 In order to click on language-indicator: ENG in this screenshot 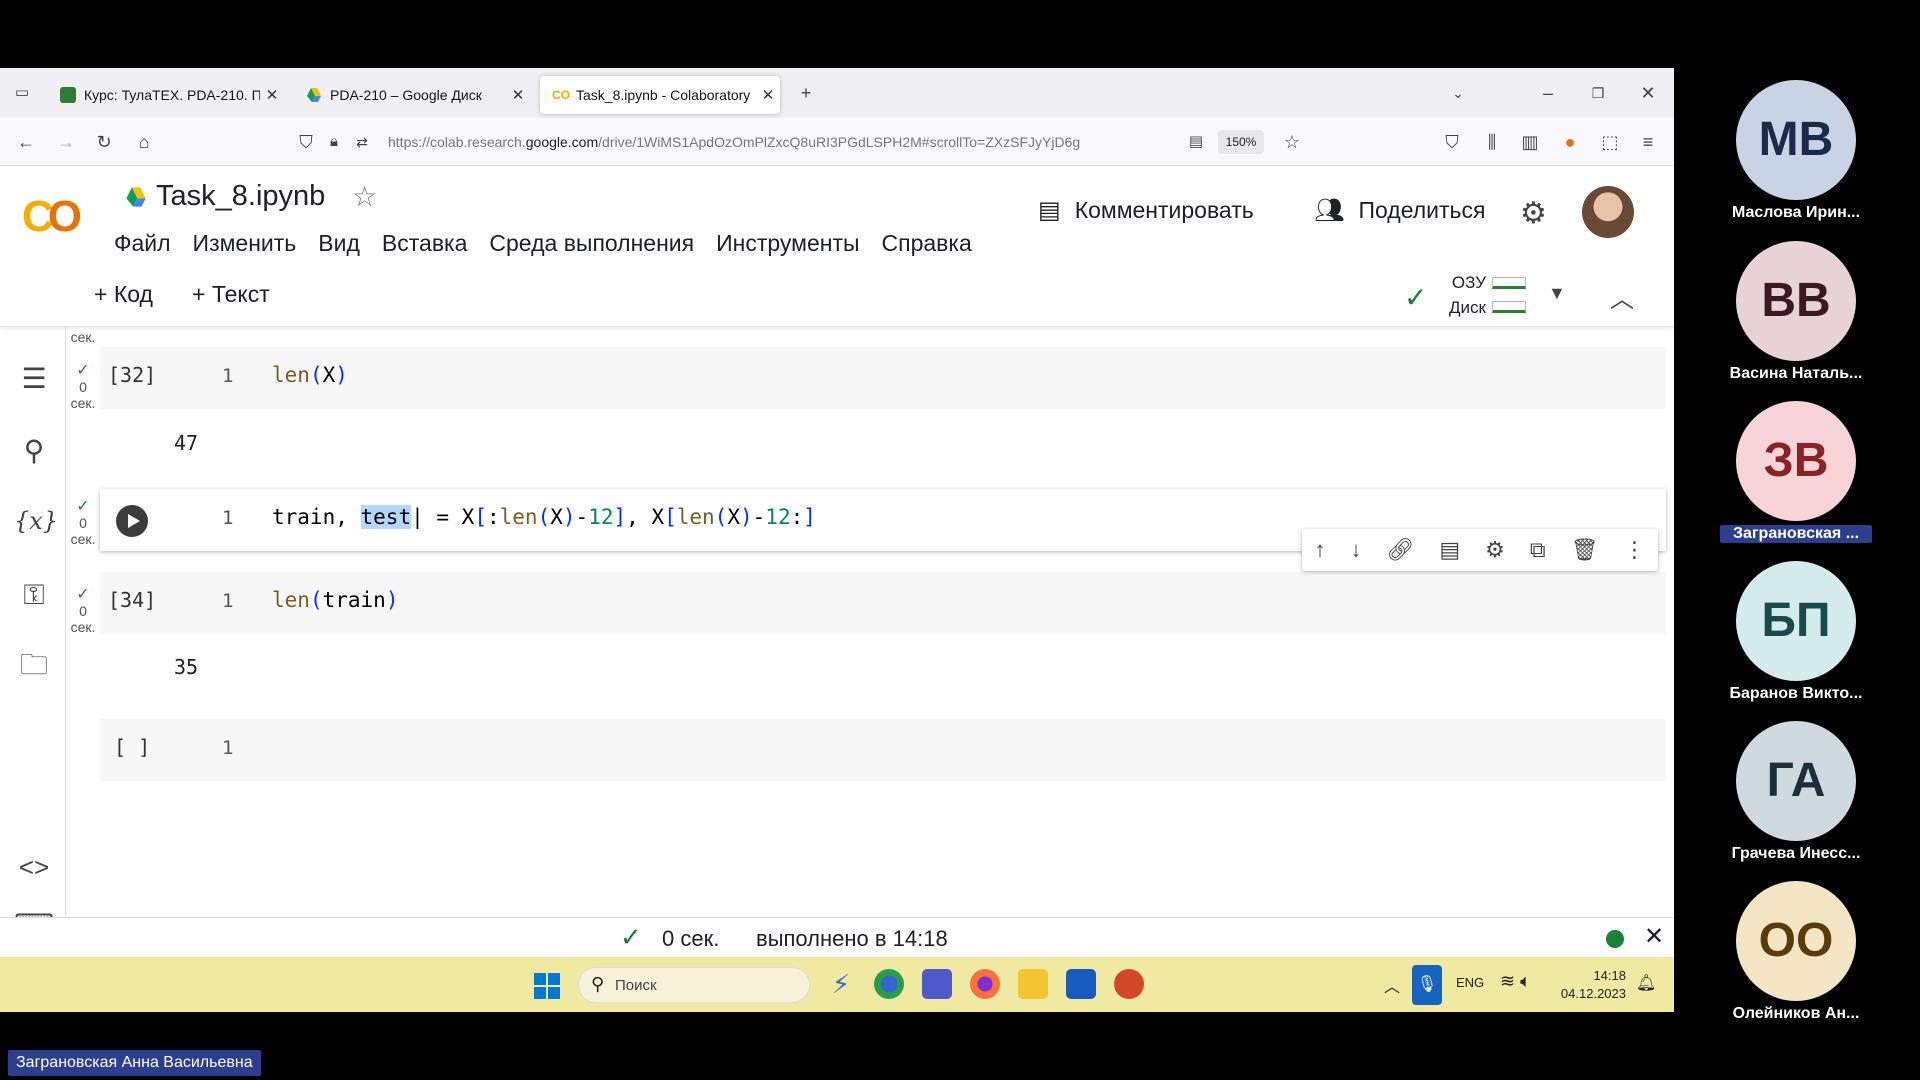, I will do `click(1470, 982)`.